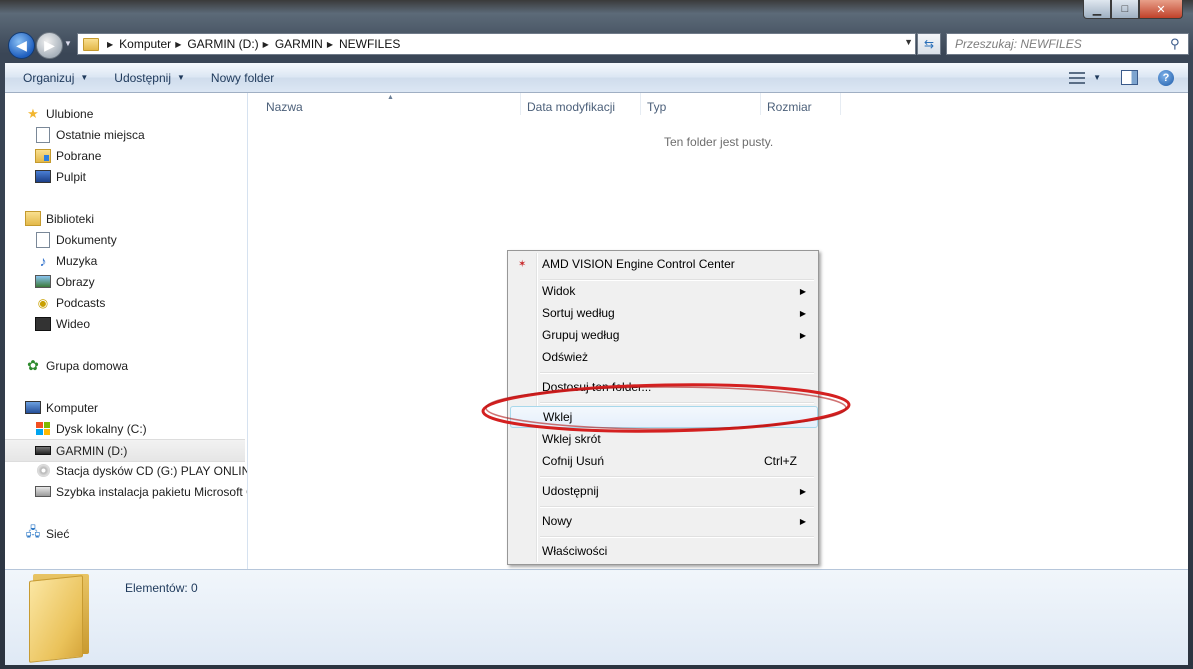 The image size is (1193, 669). What do you see at coordinates (663, 313) in the screenshot?
I see `menu-item-sort-by: Sortuj według ▶` at bounding box center [663, 313].